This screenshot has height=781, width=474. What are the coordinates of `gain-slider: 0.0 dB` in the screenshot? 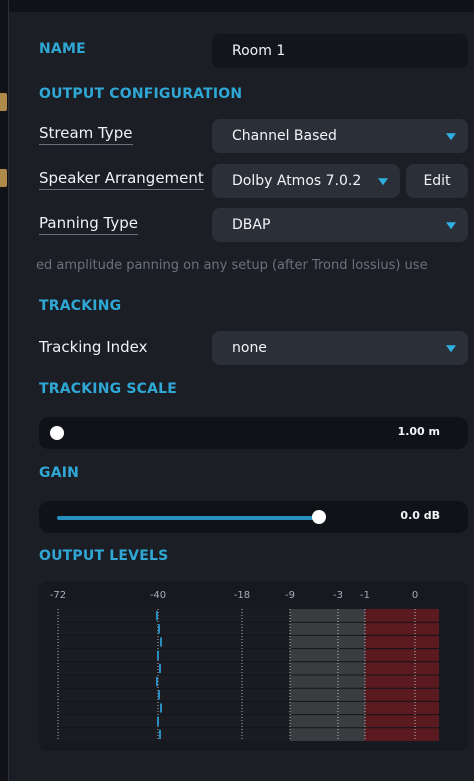 It's located at (253, 517).